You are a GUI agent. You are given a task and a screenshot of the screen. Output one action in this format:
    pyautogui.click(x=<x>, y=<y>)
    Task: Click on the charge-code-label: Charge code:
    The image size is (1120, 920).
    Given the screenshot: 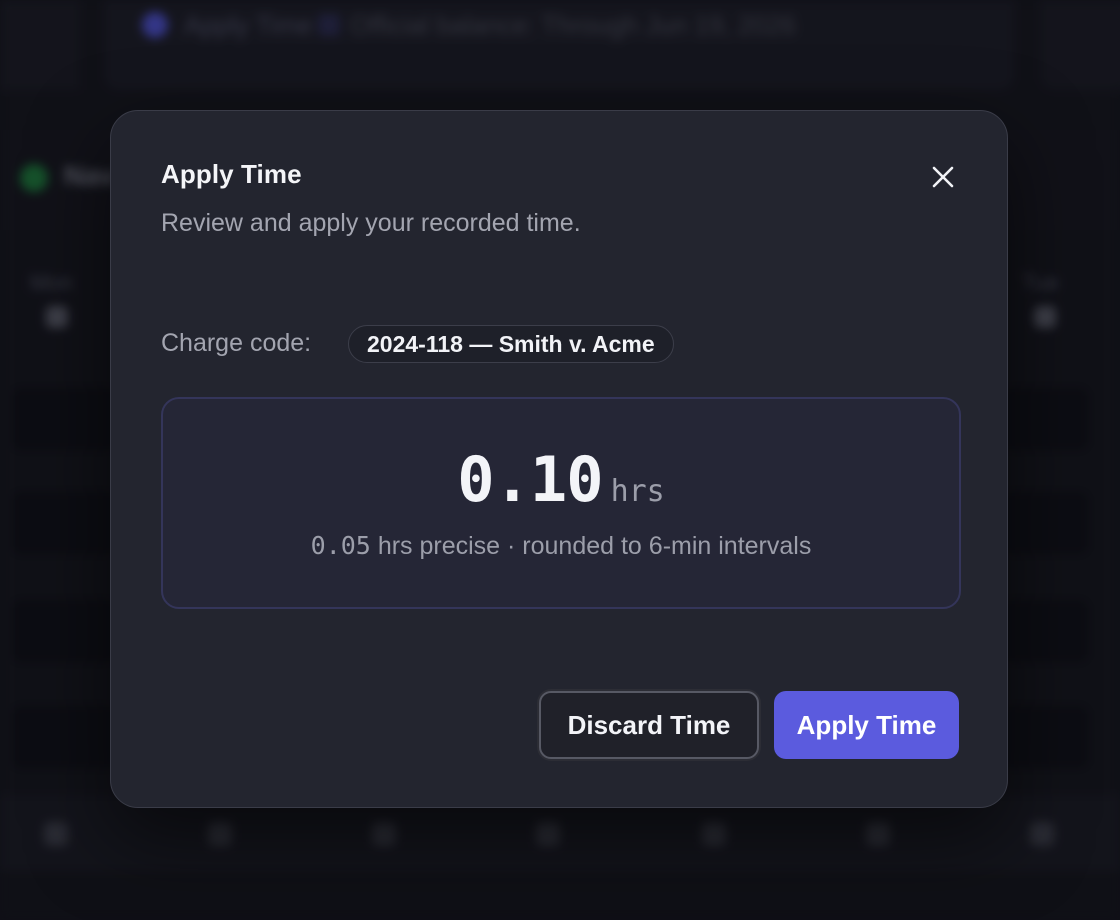 What is the action you would take?
    pyautogui.click(x=236, y=343)
    